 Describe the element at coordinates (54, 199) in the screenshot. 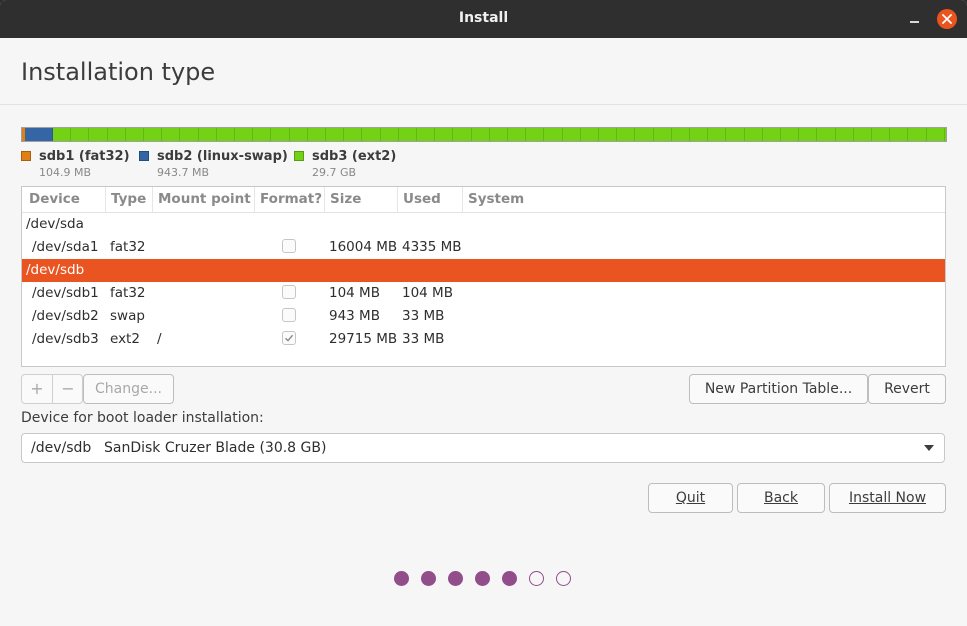

I see `column-device: Device` at that location.